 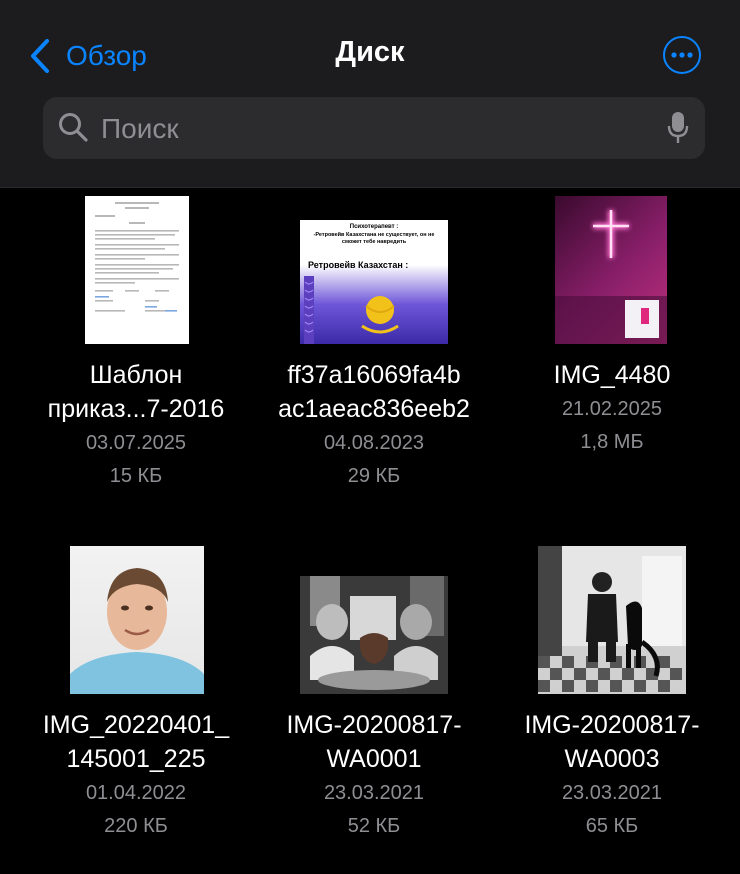 What do you see at coordinates (358, 265) in the screenshot?
I see `thumbnail-caption: Ретровейв Казахстан :` at bounding box center [358, 265].